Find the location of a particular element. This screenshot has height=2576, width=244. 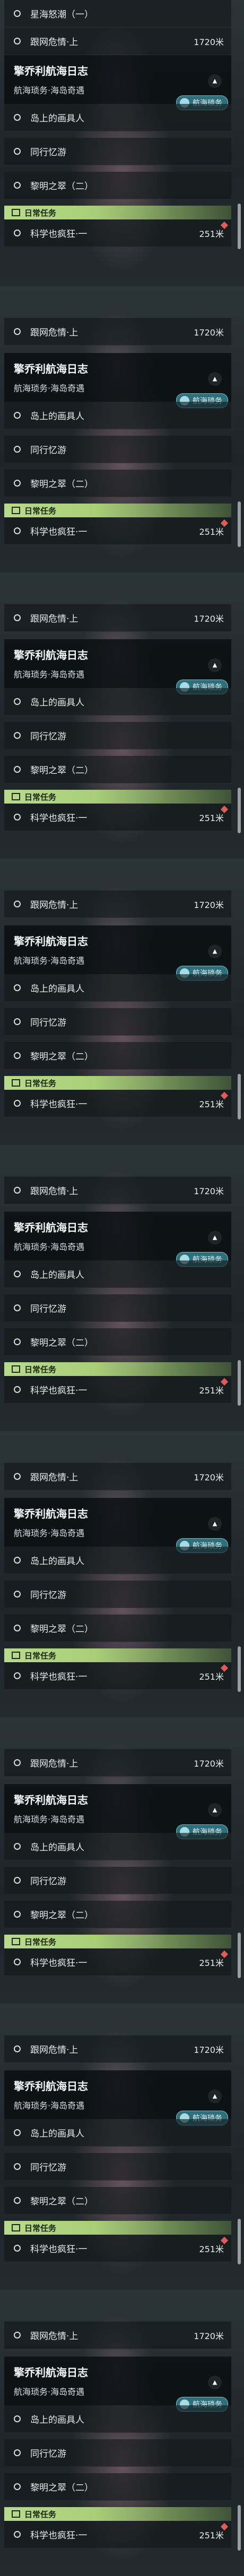

daily-task-icon is located at coordinates (16, 1083).